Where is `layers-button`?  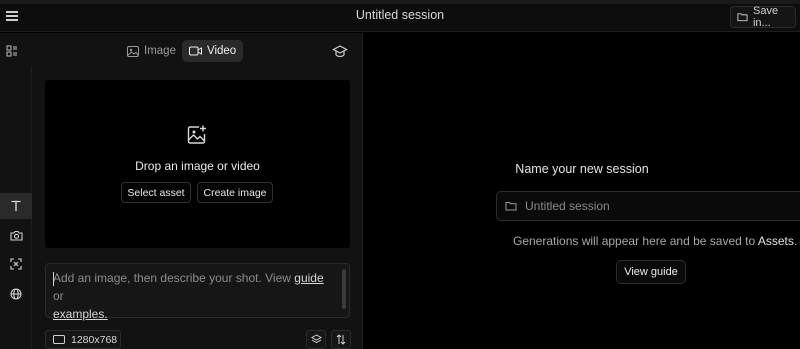
layers-button is located at coordinates (316, 339).